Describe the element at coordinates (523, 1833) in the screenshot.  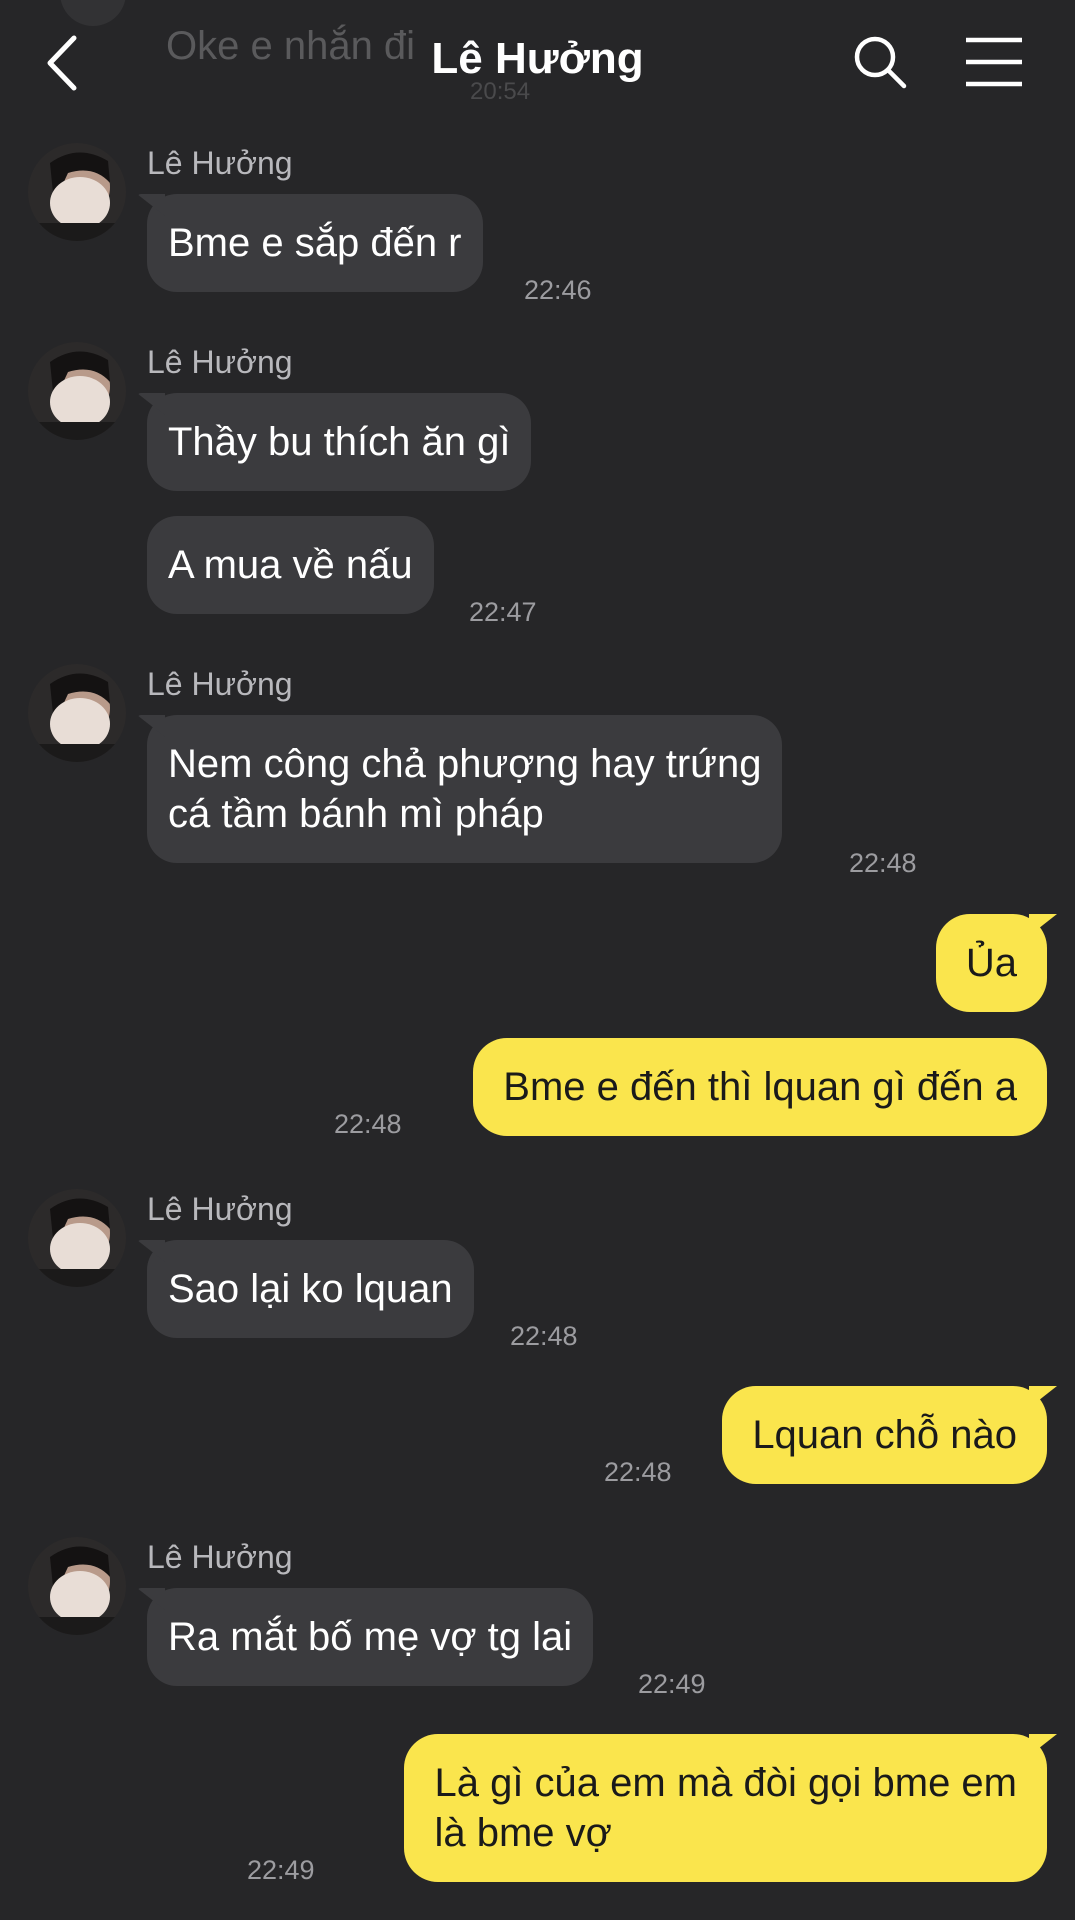
I see `message-text-line2: là bme vợ` at that location.